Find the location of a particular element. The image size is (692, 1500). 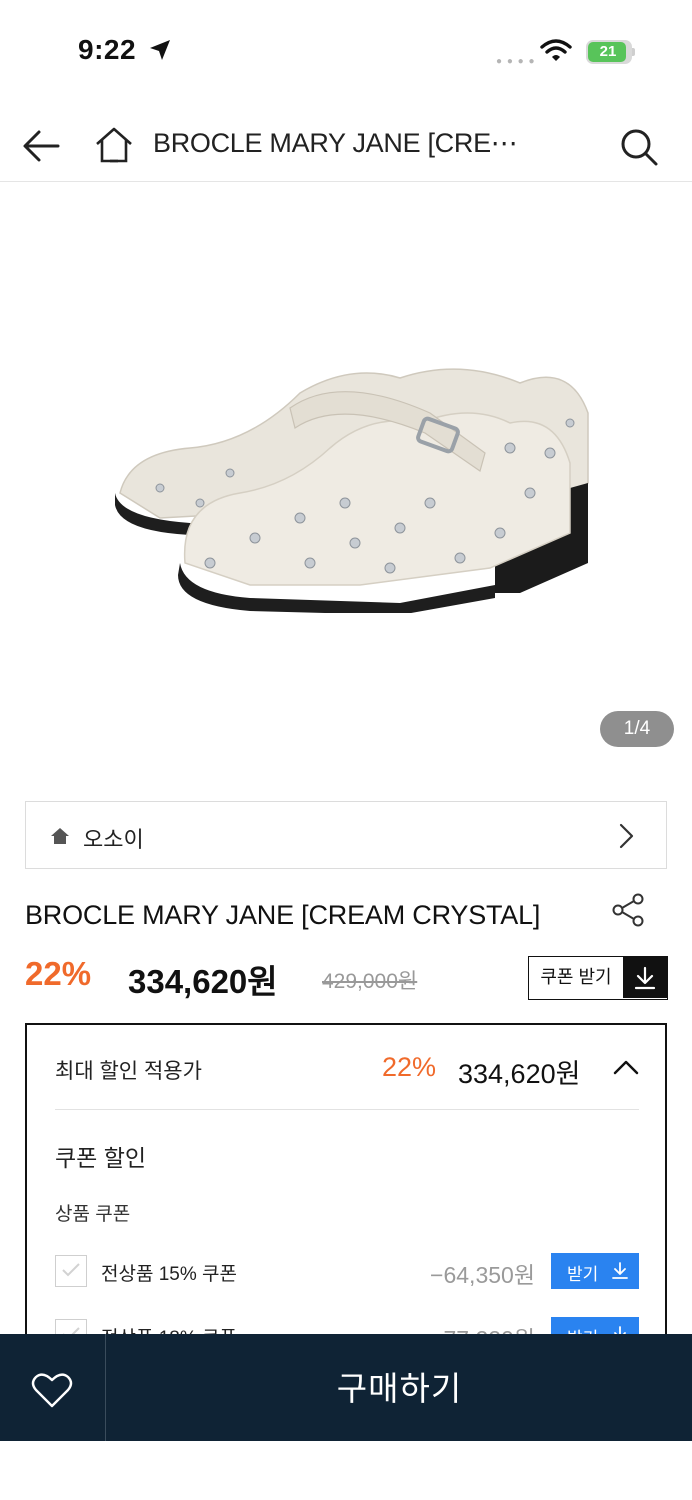

nav-title: BROCLE MARY JANE [CRE⋯ is located at coordinates (335, 143).